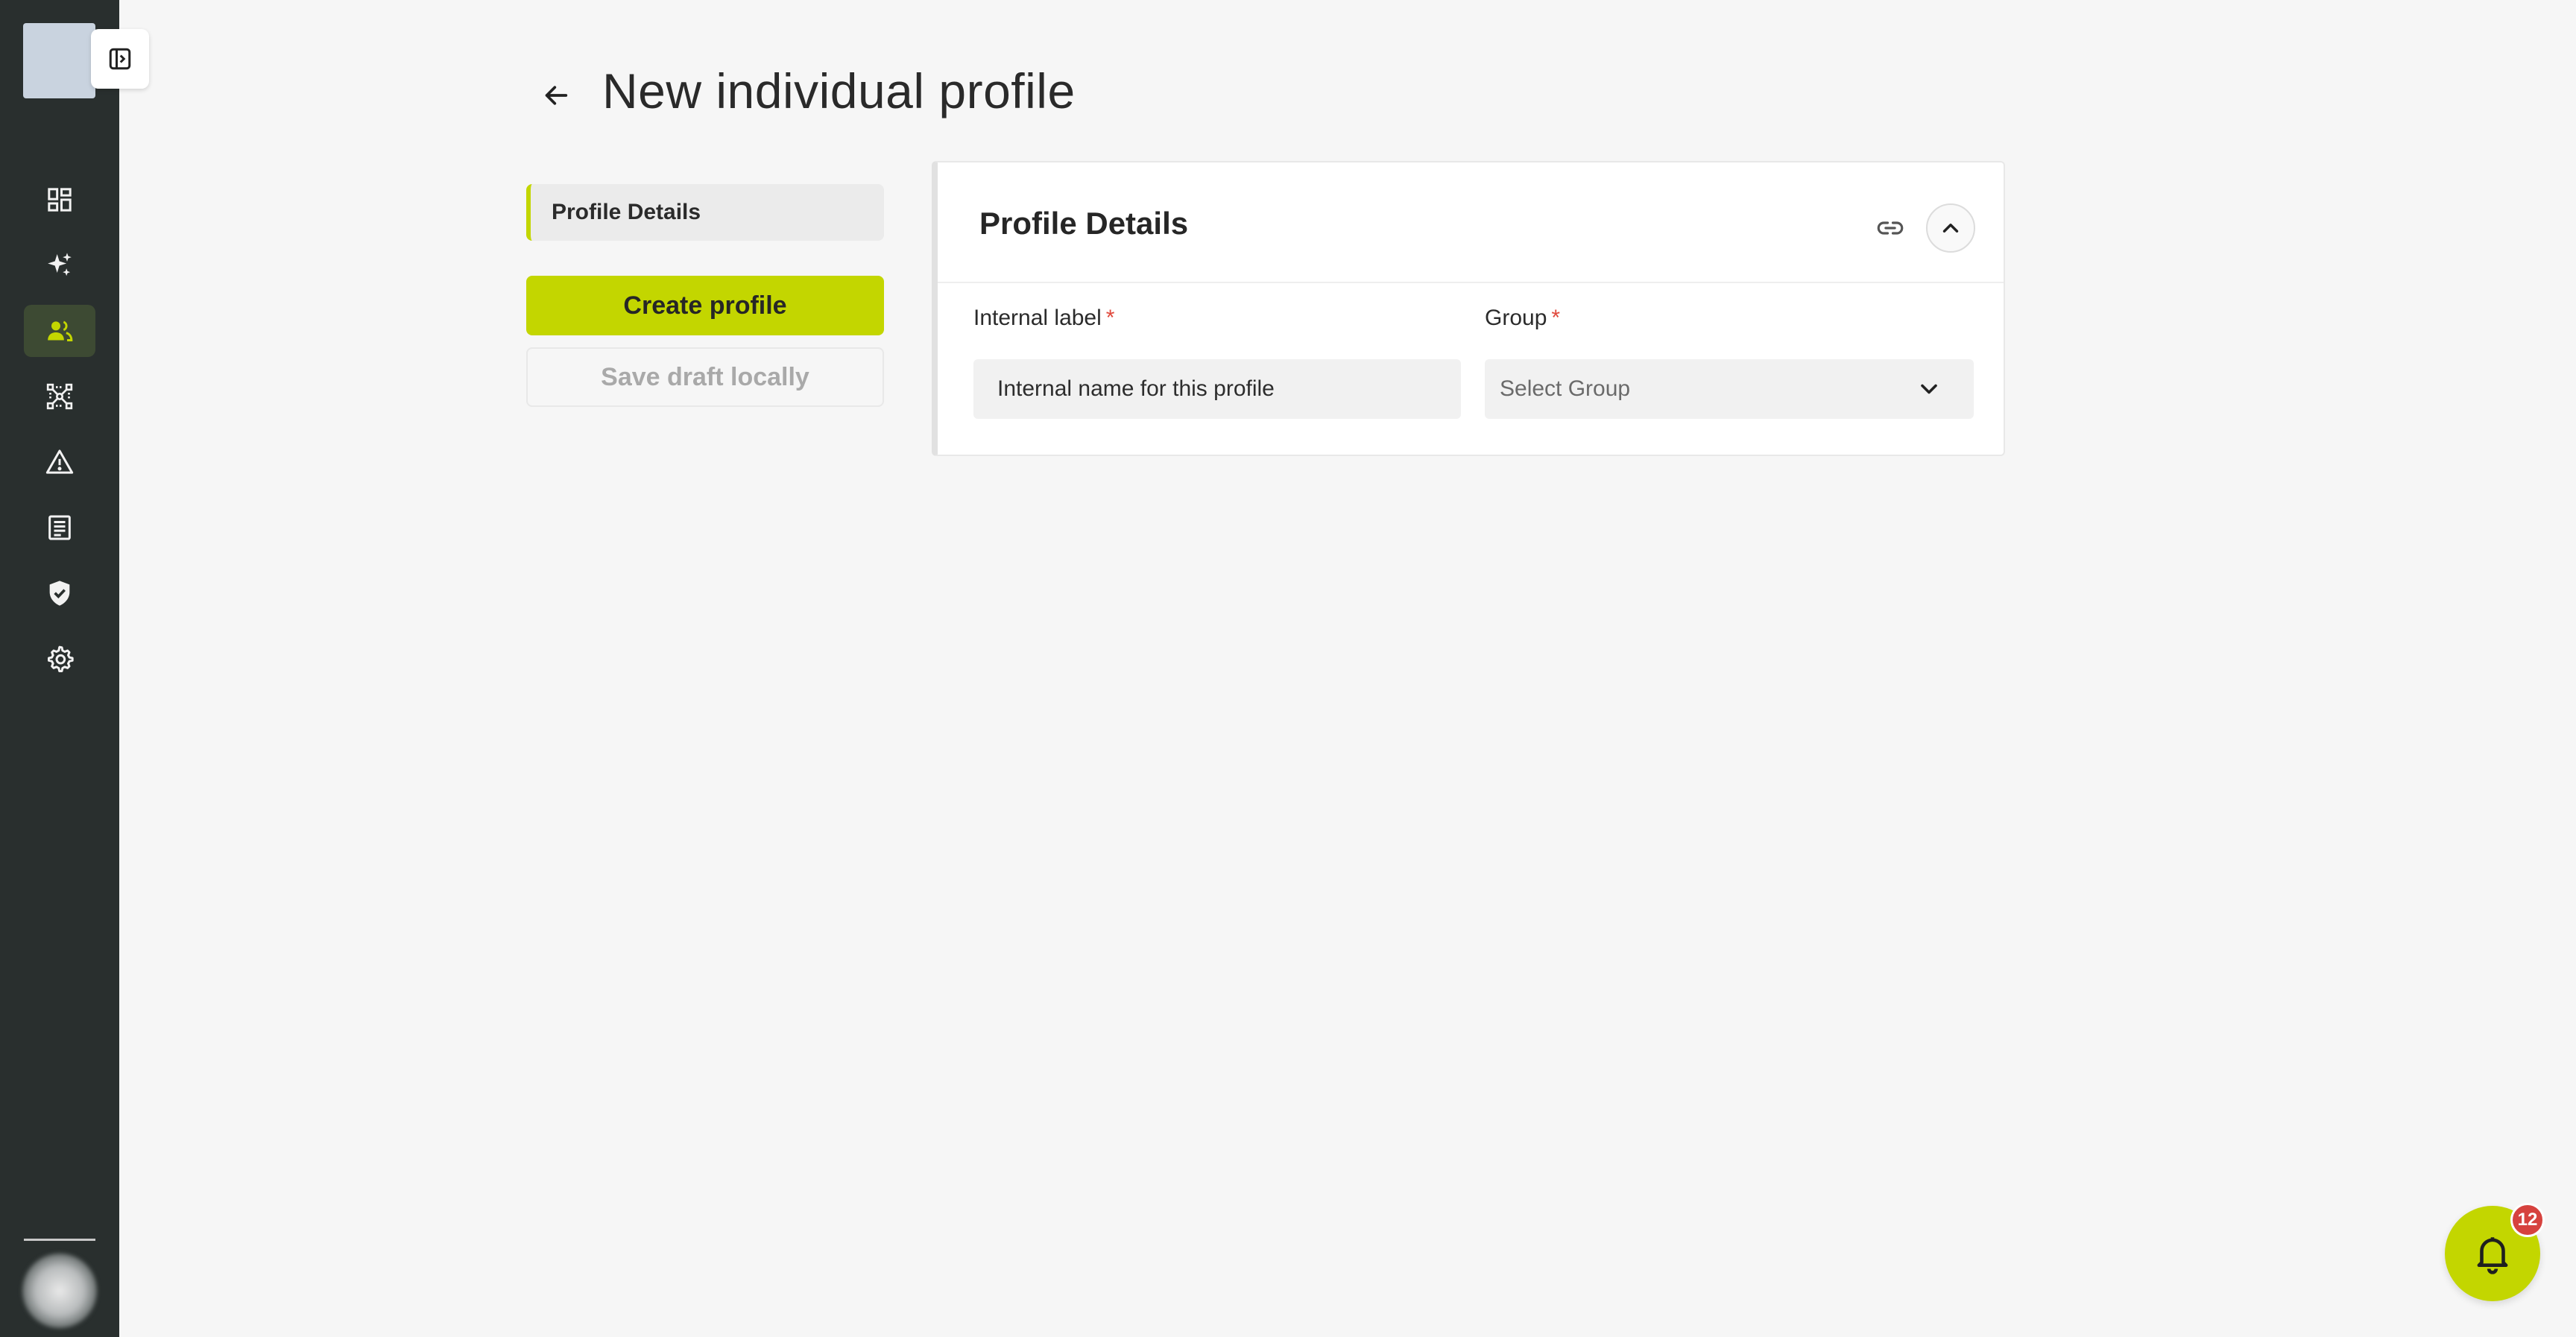 This screenshot has height=1337, width=2576. I want to click on group-label-text: Group, so click(1516, 318).